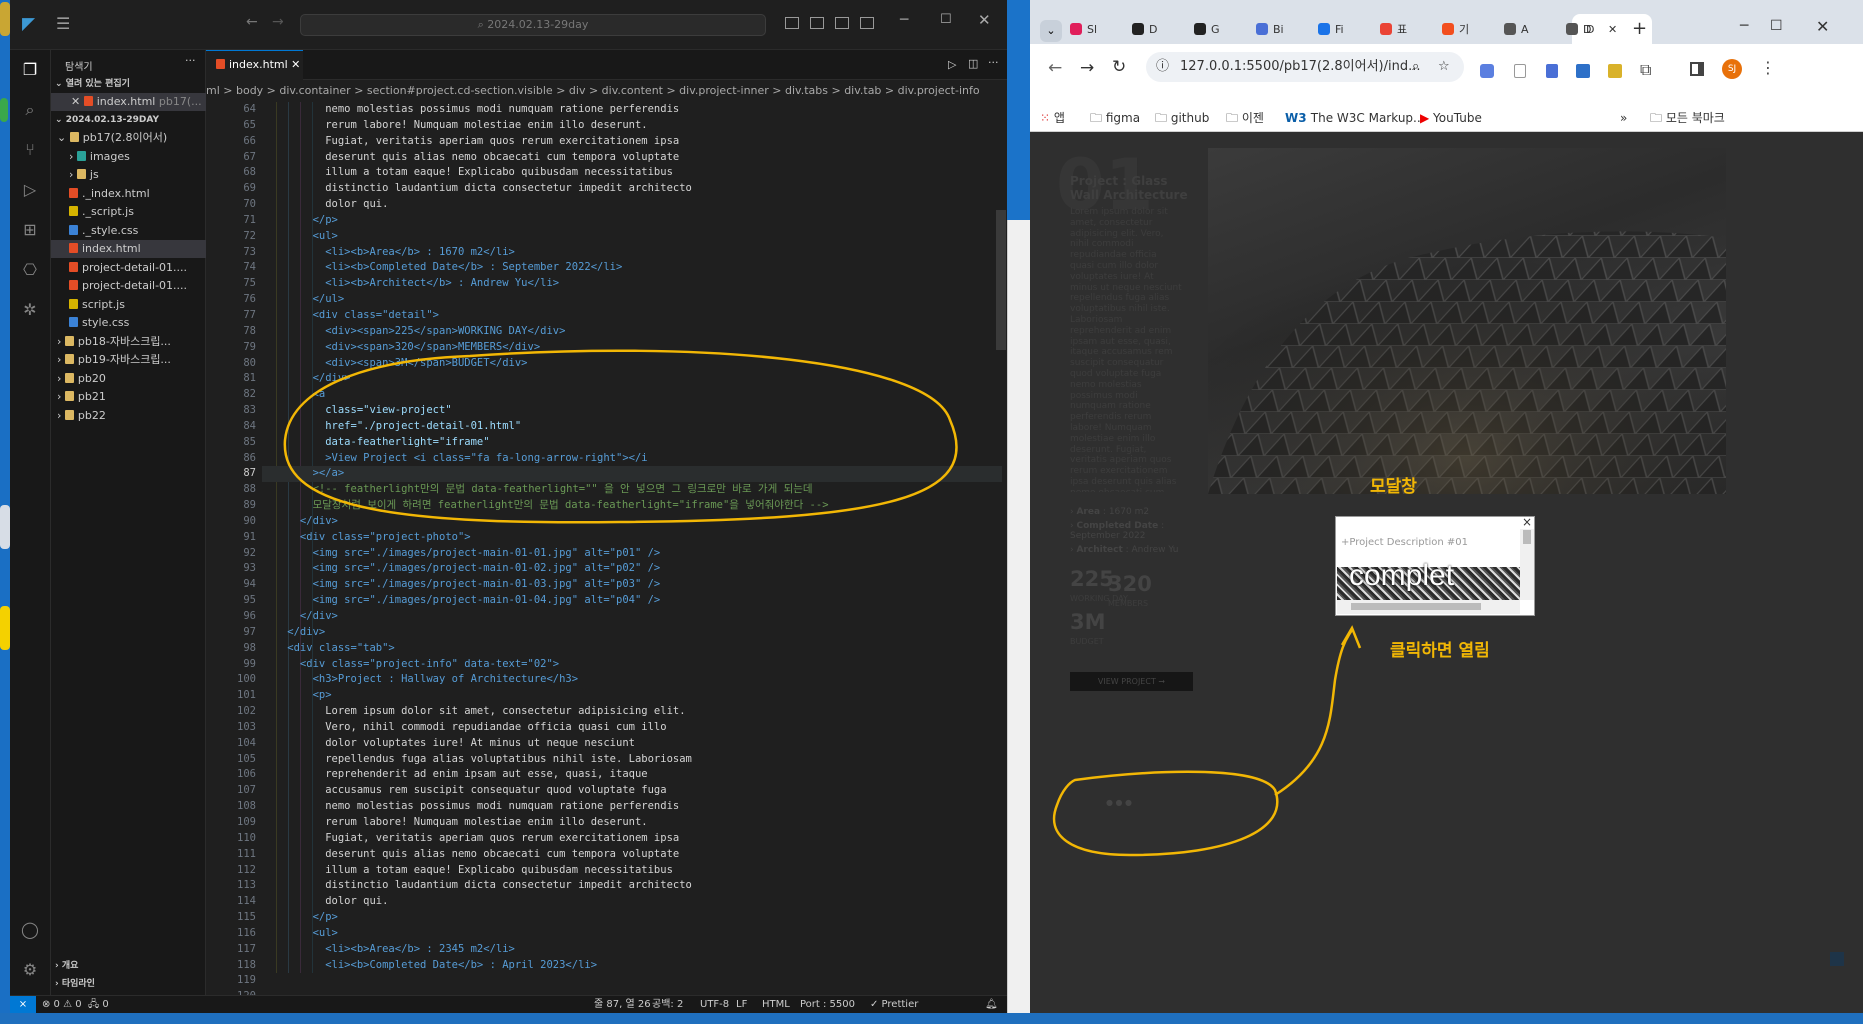 The height and width of the screenshot is (1024, 1863). I want to click on arrow-curve, so click(1314, 713).